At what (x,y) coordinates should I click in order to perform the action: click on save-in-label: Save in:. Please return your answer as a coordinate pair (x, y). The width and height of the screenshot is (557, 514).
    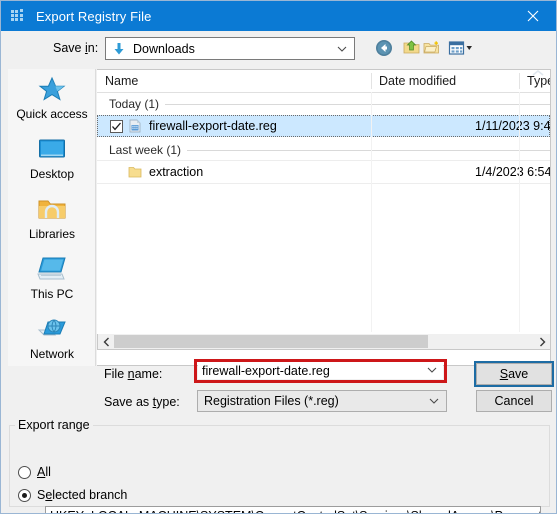
    Looking at the image, I should click on (76, 48).